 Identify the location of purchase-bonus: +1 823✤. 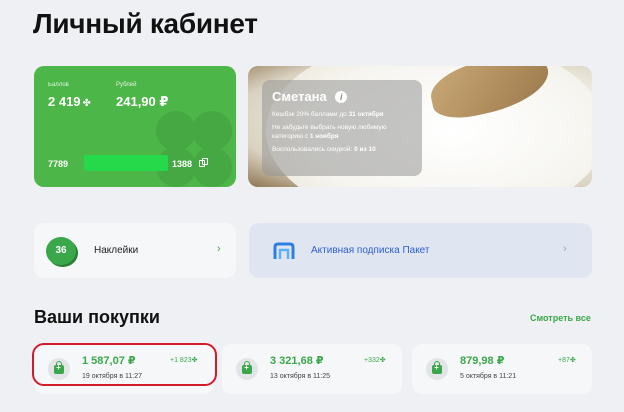
(184, 360).